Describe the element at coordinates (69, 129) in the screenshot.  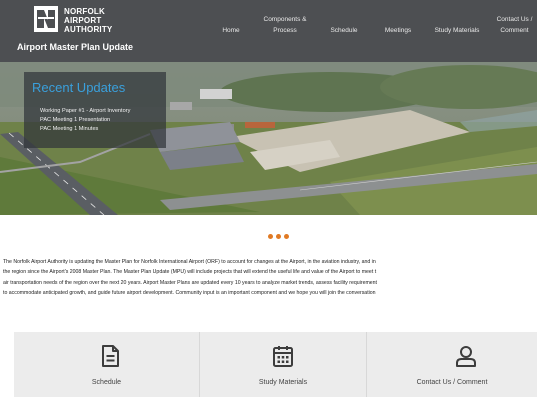
I see `update-link-pac-minutes: PAC Meeting 1 Minutes` at that location.